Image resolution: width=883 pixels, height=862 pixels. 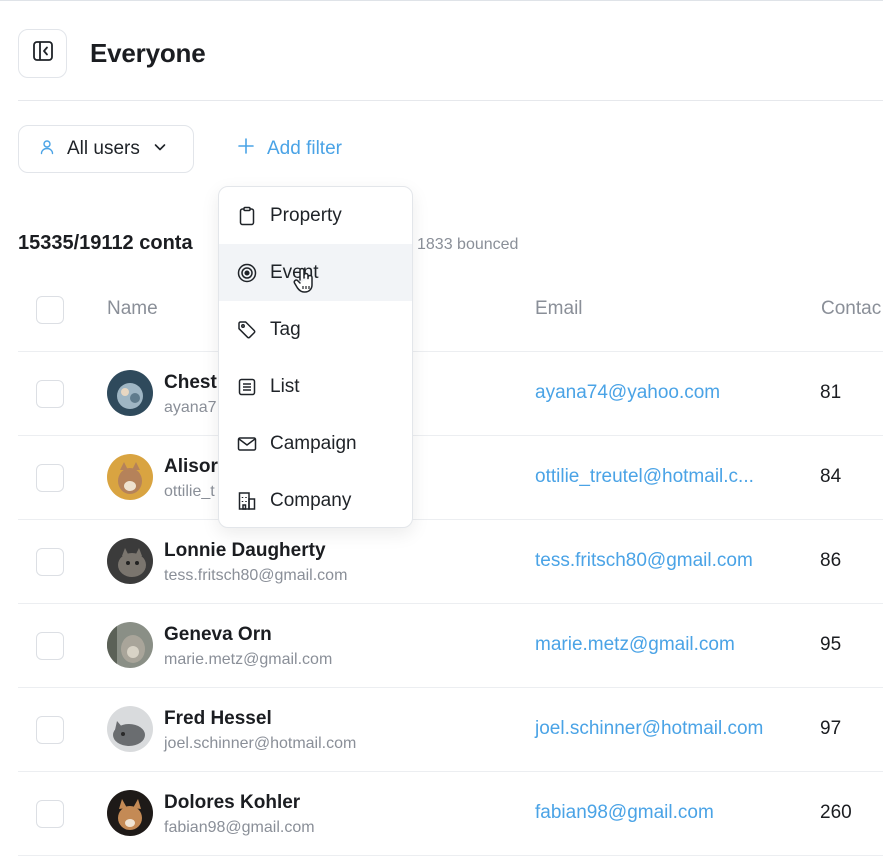 I want to click on header-divider, so click(x=450, y=100).